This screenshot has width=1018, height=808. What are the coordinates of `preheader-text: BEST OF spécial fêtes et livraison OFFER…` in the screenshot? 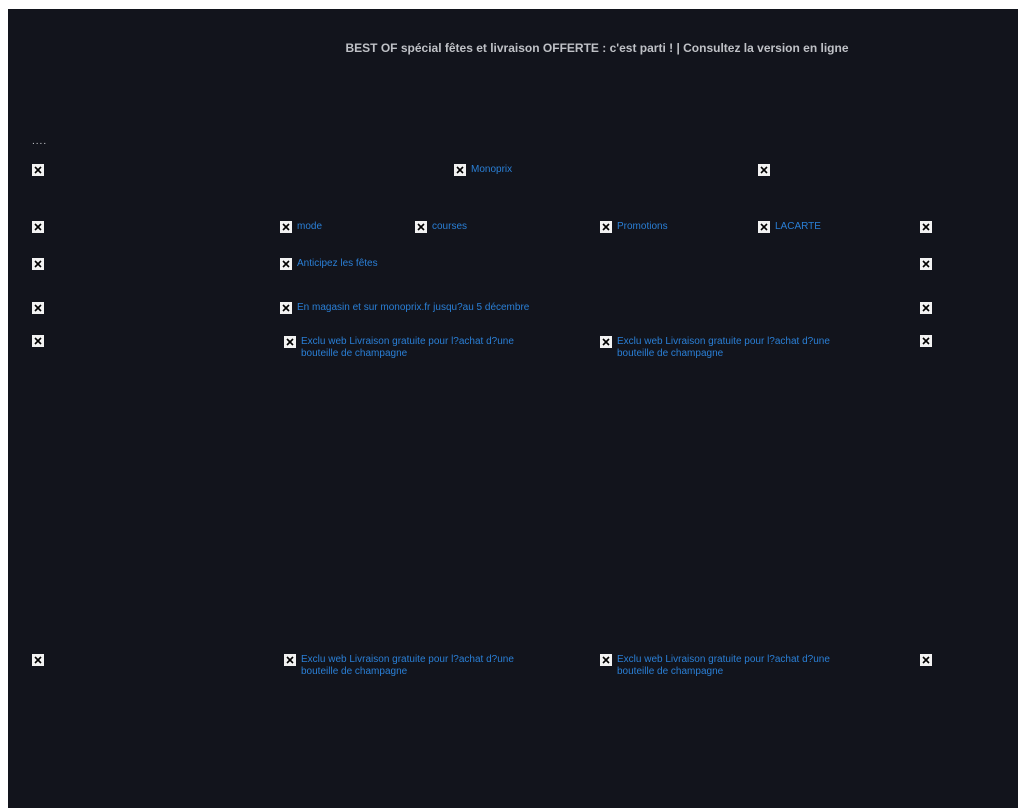 It's located at (513, 48).